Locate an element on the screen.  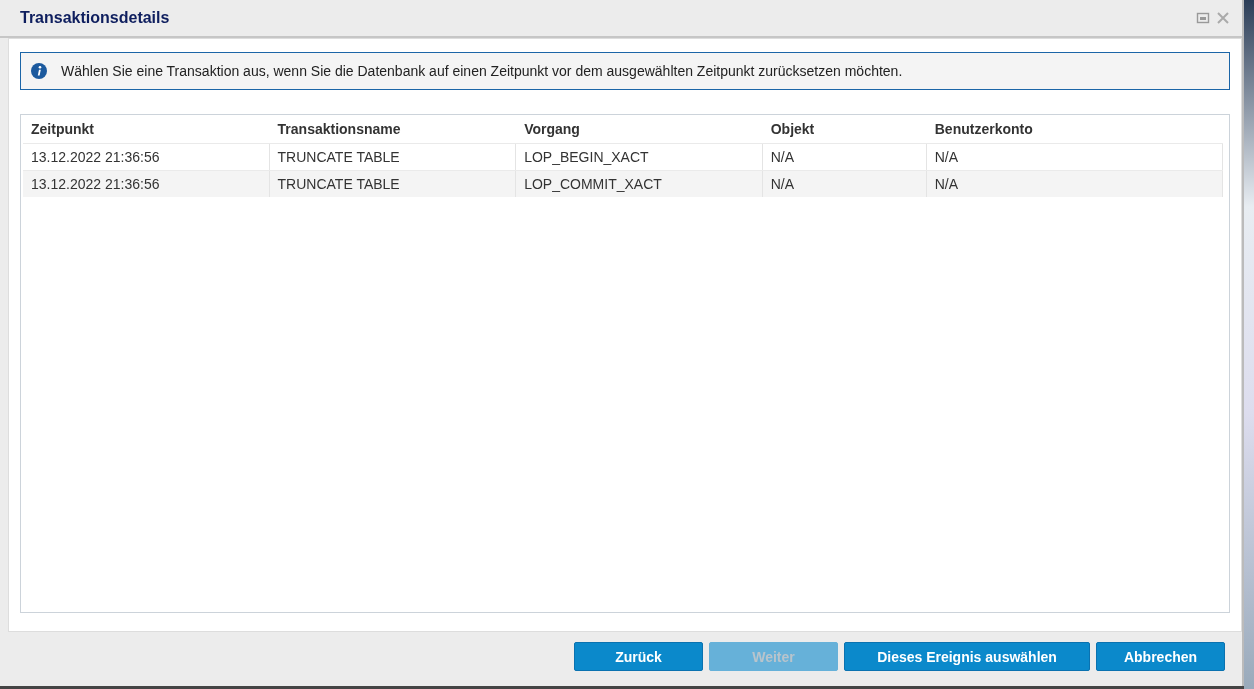
table-cell: TRUNCATE TABLE is located at coordinates (393, 184).